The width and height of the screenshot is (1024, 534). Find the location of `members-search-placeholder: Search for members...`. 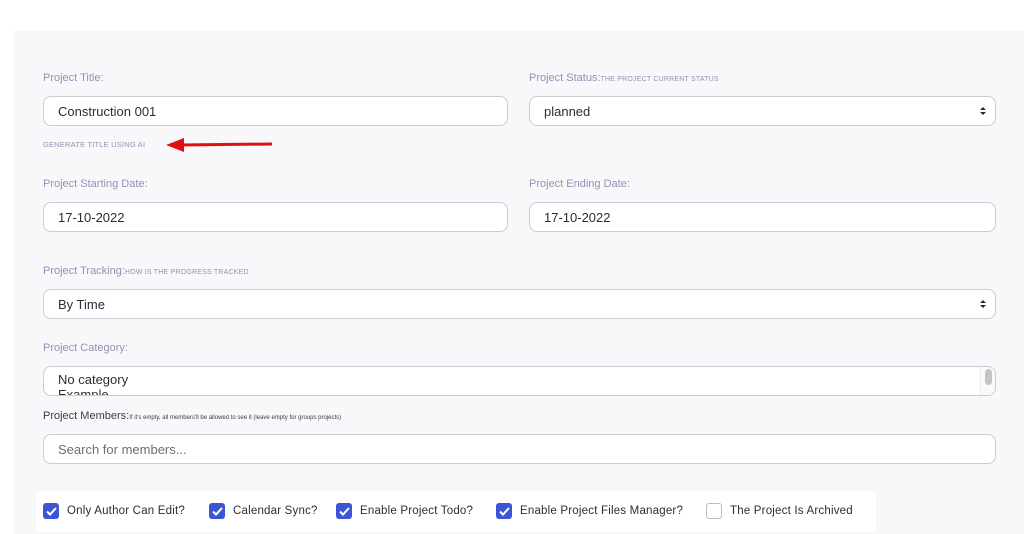

members-search-placeholder: Search for members... is located at coordinates (122, 449).